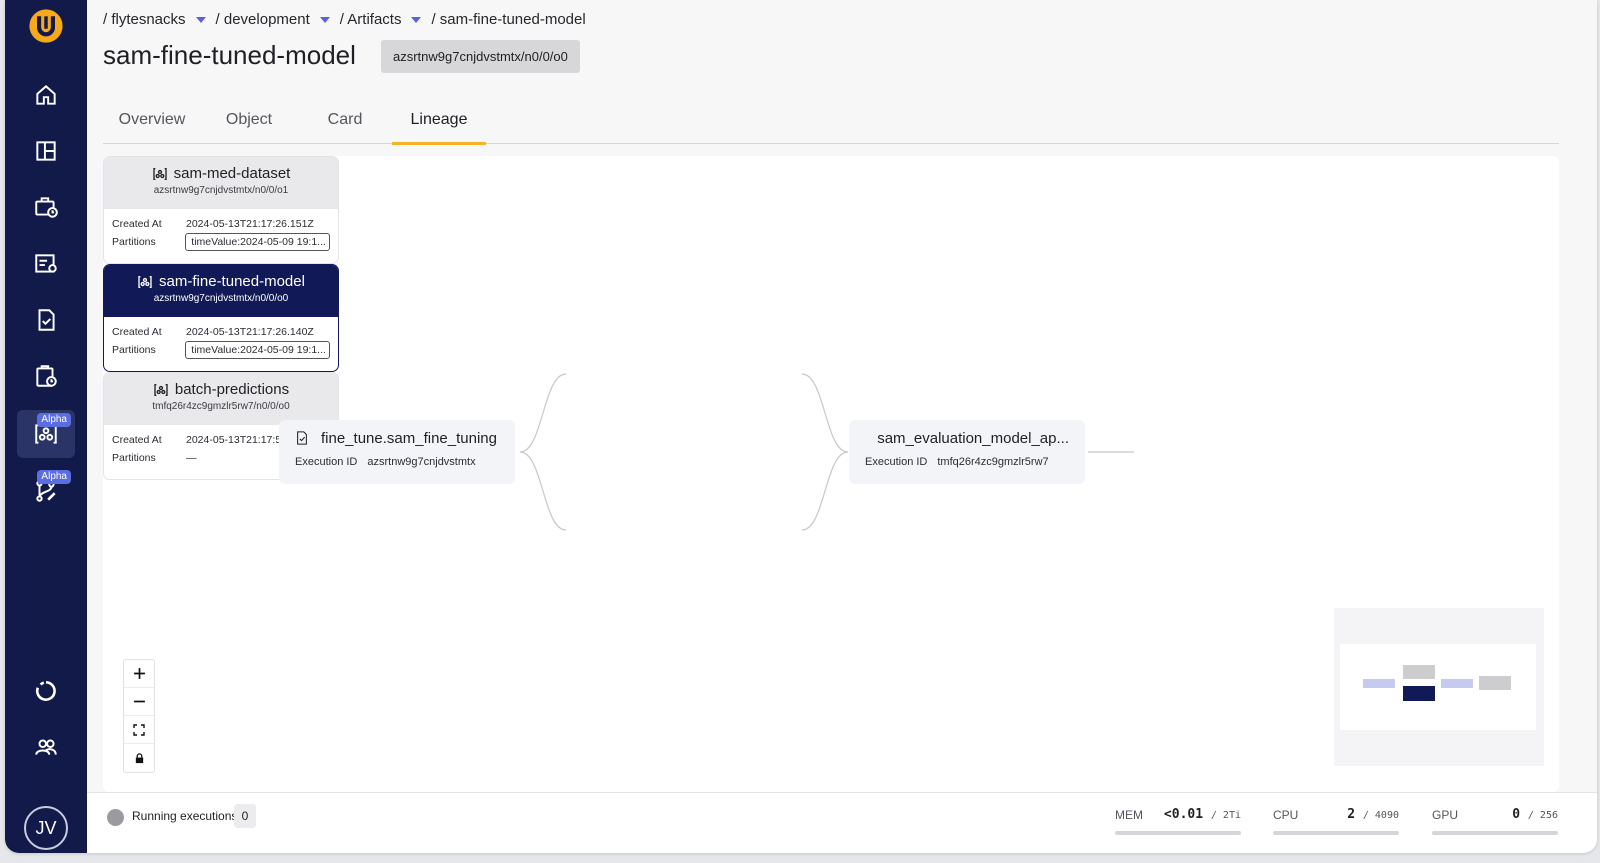 The height and width of the screenshot is (863, 1600). I want to click on list-settings-icon, so click(46, 263).